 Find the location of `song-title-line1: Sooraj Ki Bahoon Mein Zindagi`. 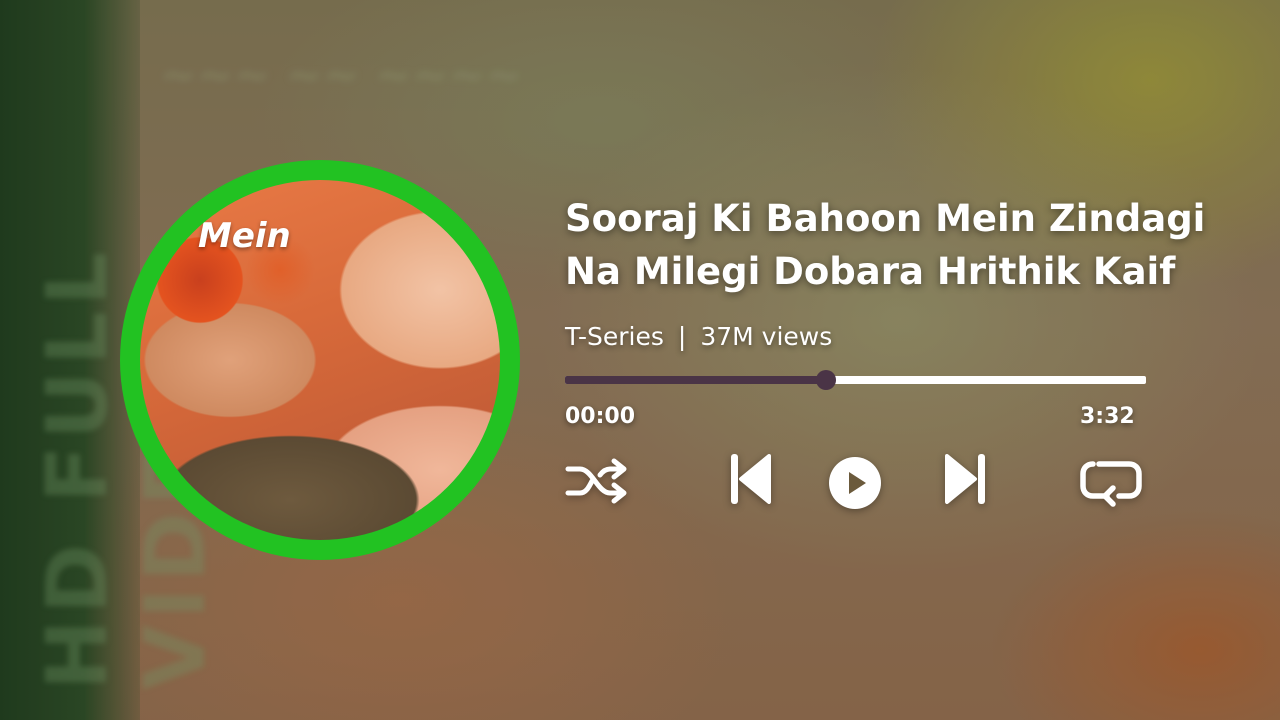

song-title-line1: Sooraj Ki Bahoon Mein Zindagi is located at coordinates (885, 218).